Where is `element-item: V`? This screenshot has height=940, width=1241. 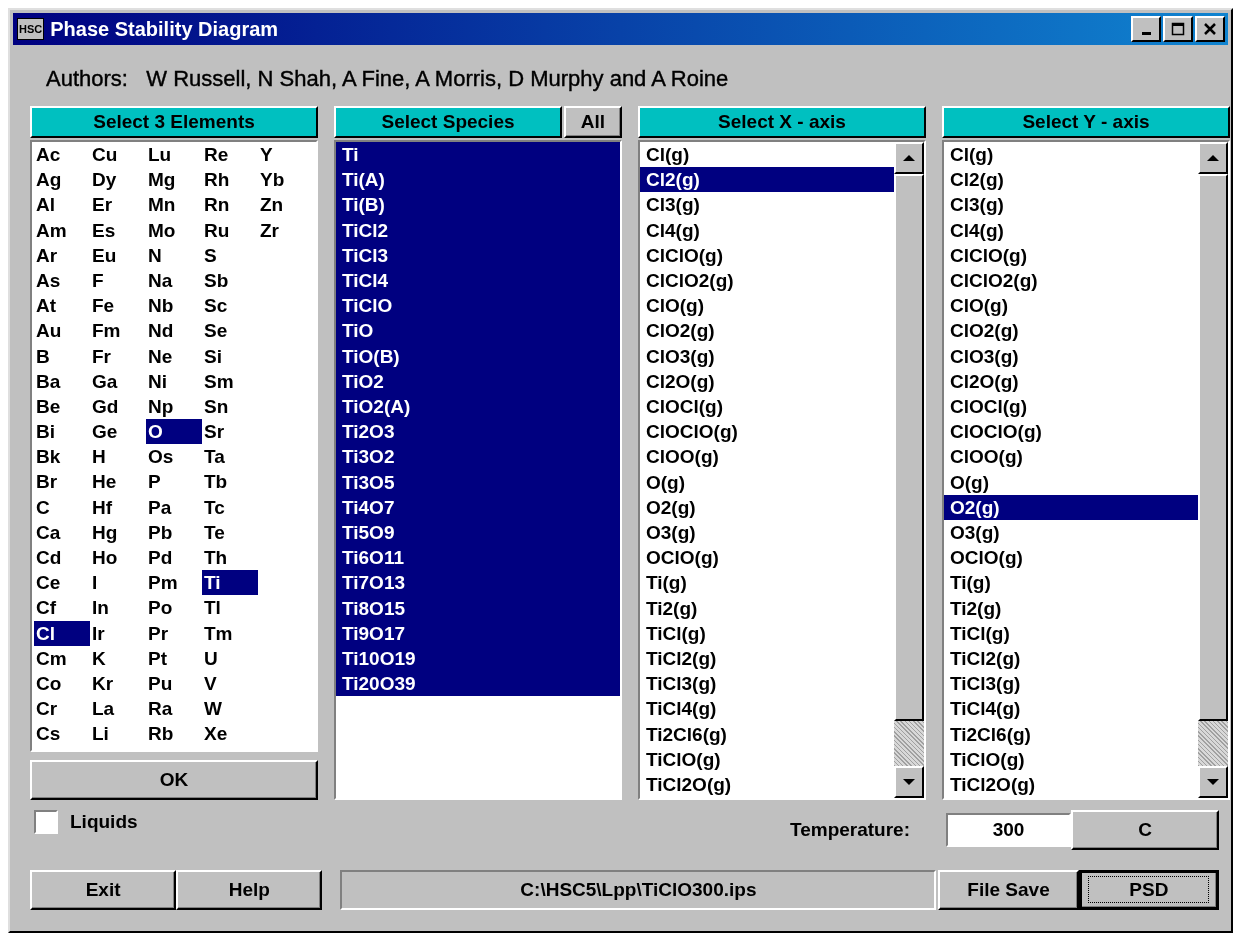
element-item: V is located at coordinates (230, 683).